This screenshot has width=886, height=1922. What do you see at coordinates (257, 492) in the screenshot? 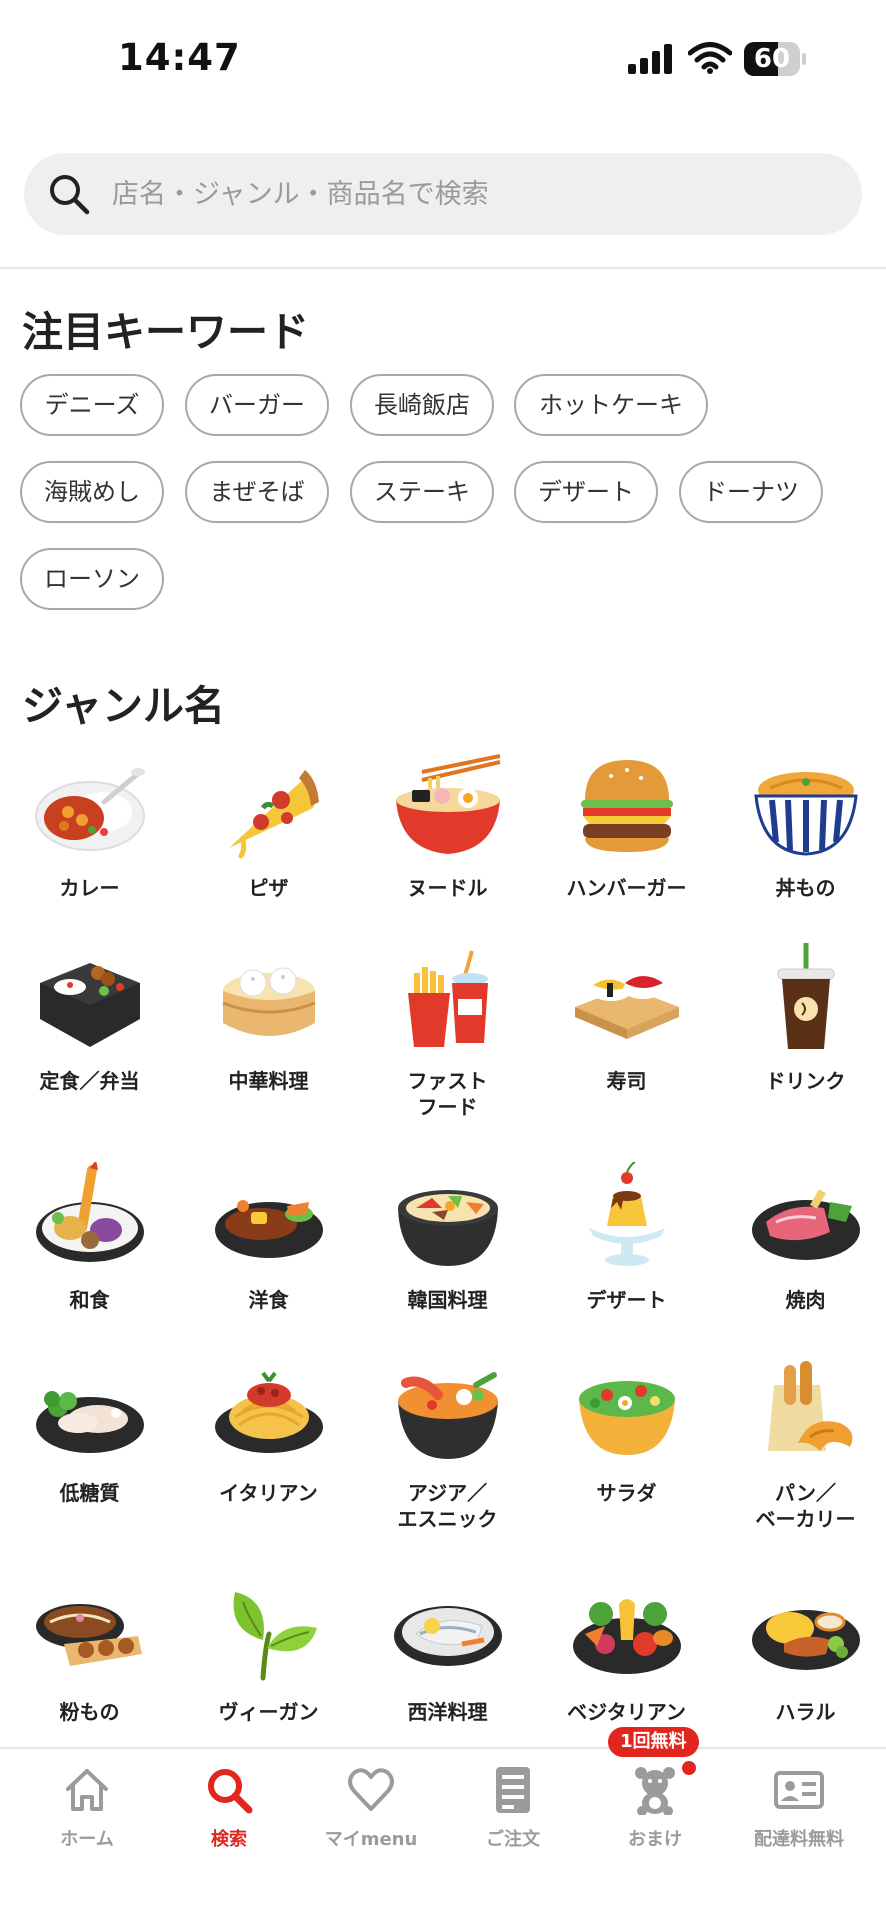
I see `keyword-chip: まぜそば` at bounding box center [257, 492].